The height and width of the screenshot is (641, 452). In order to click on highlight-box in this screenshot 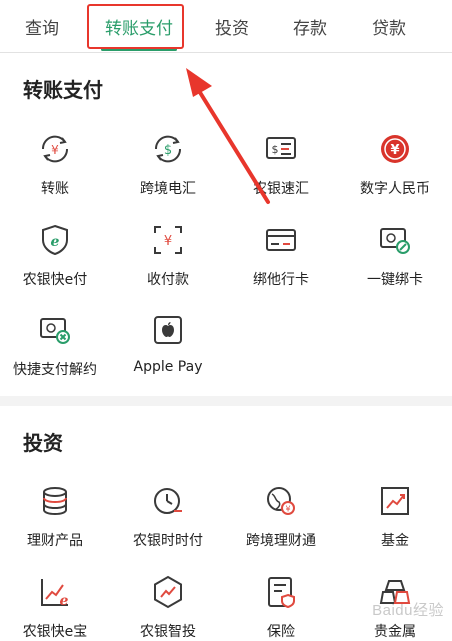, I will do `click(135, 26)`.